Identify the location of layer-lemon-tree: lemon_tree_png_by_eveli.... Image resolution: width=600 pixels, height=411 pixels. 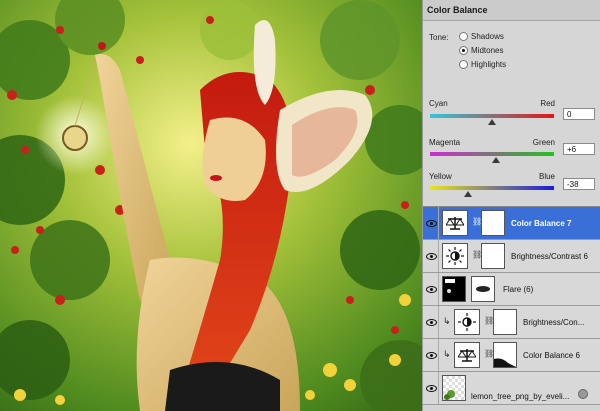
(511, 388).